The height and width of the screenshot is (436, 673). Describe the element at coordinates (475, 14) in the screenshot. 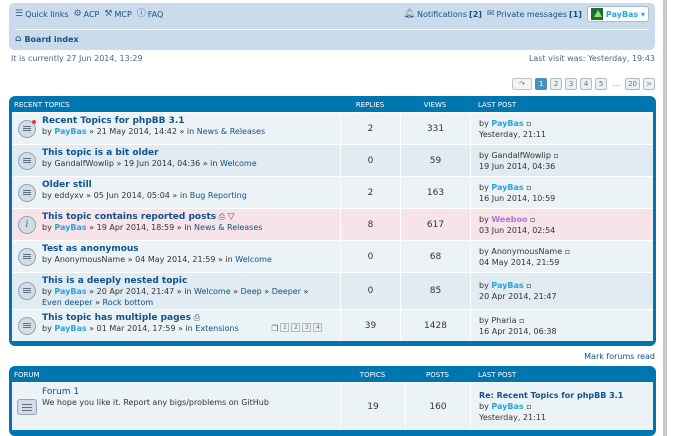

I see `notifications-count: [2]` at that location.